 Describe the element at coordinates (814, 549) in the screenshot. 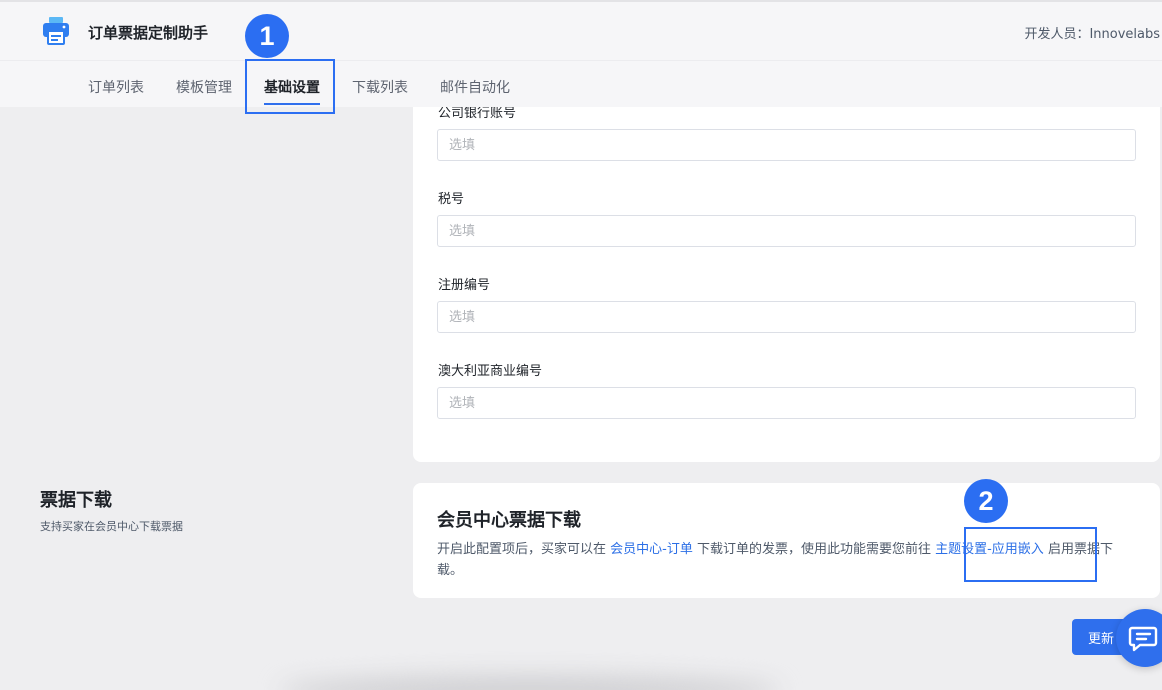

I see `desc-text-2: 下载订单的发票，使用此功能需要您前往` at that location.